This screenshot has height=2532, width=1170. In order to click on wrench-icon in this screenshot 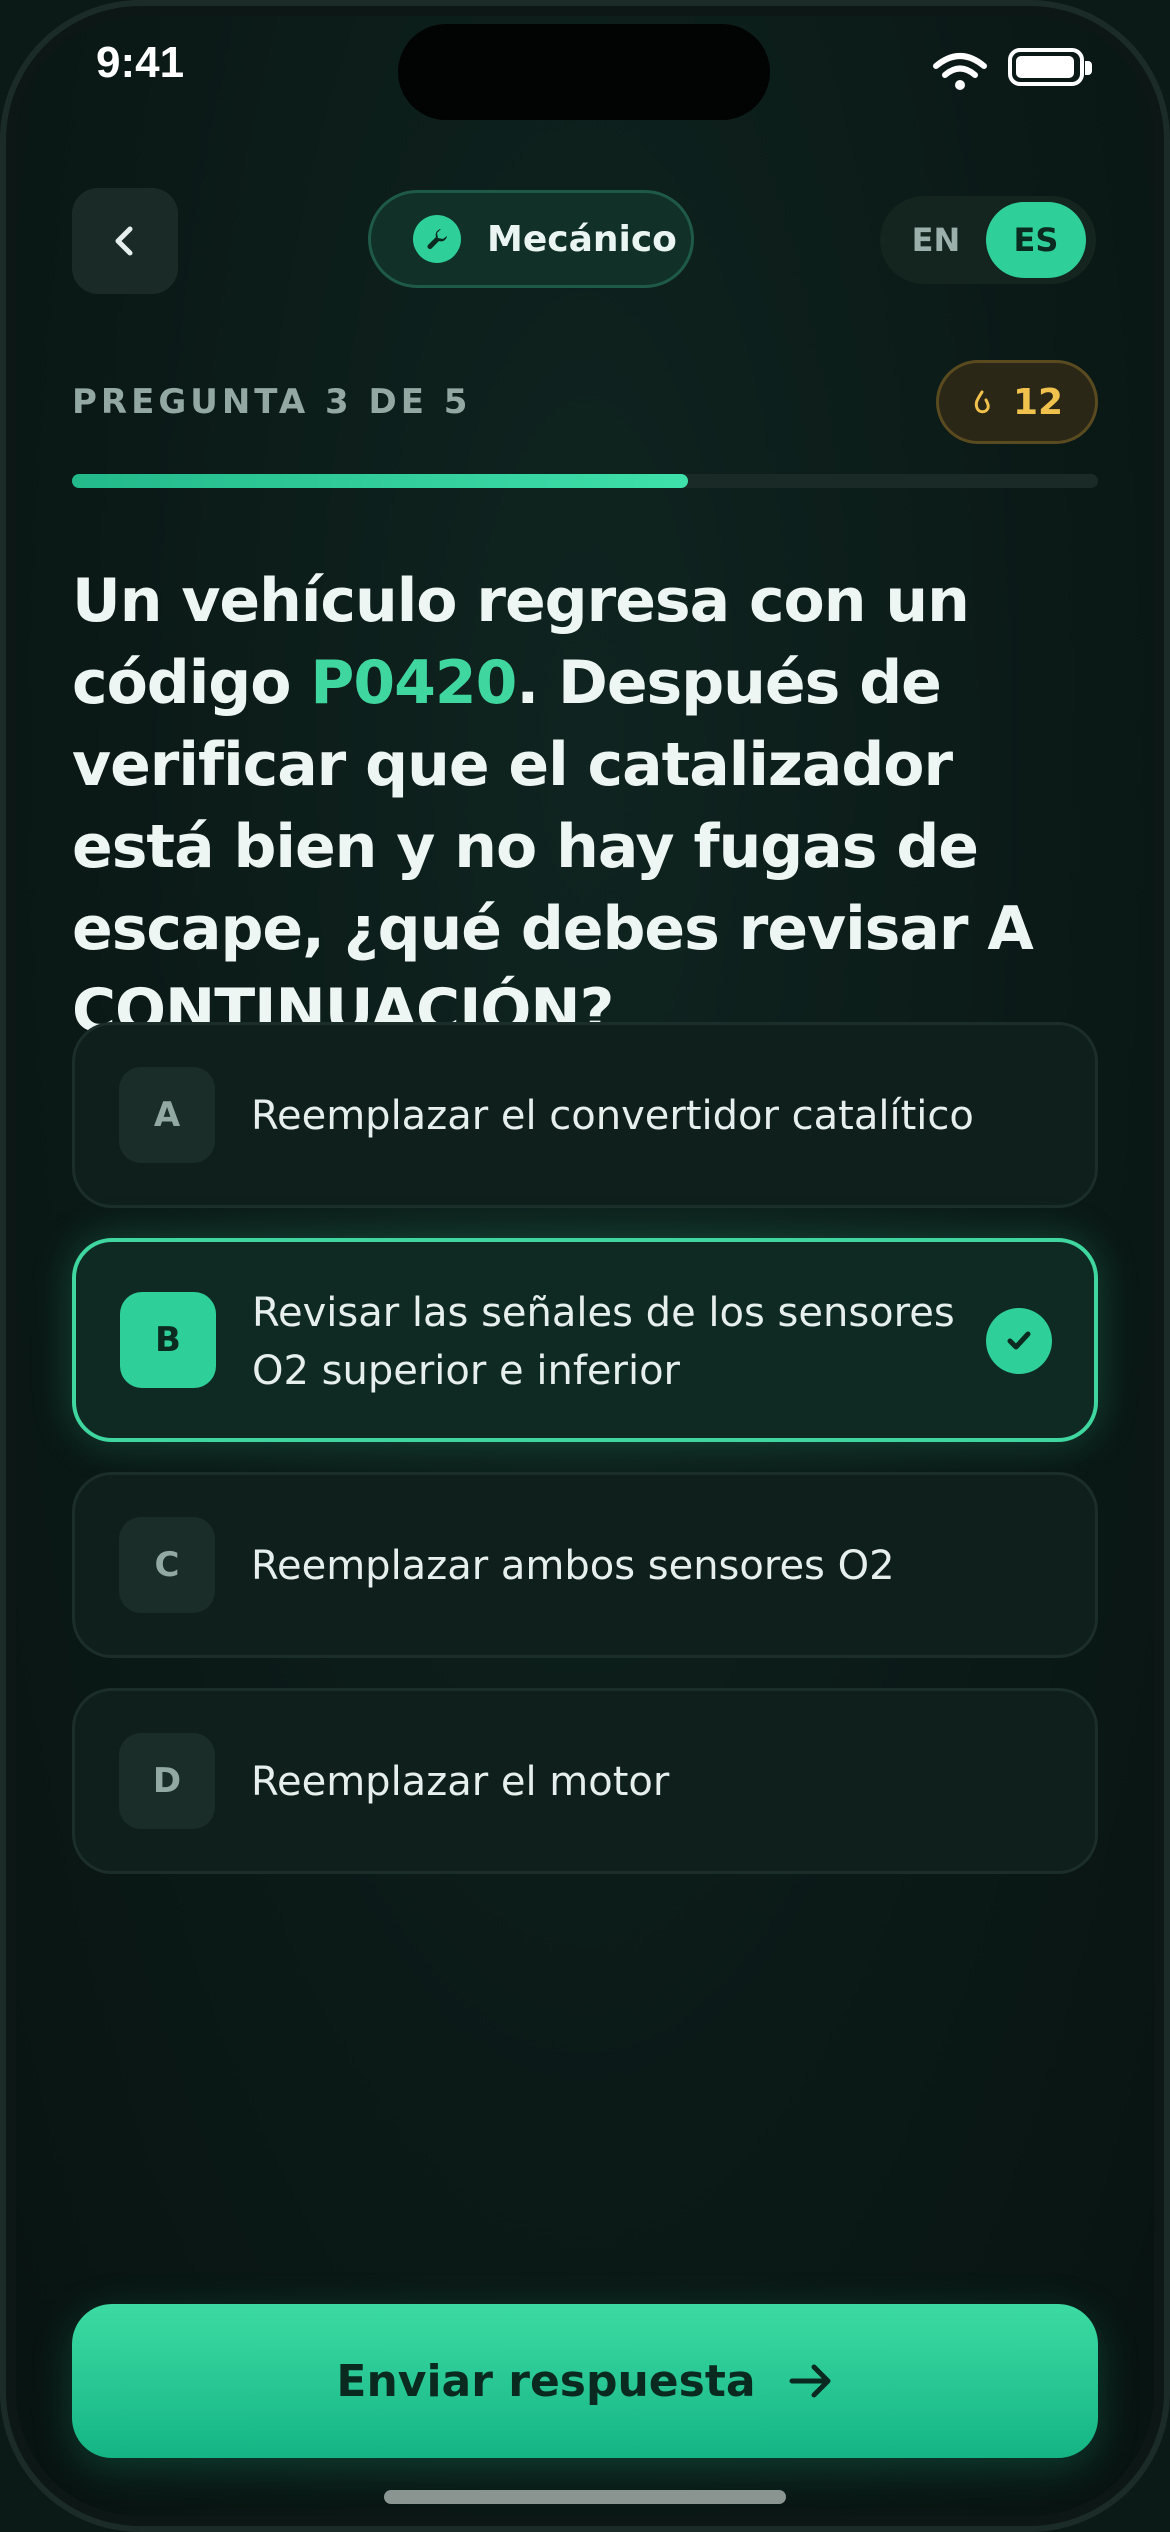, I will do `click(437, 239)`.